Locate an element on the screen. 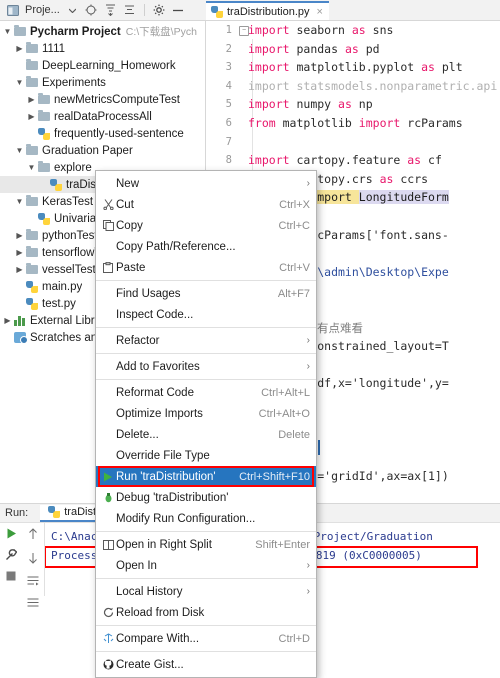  print-icon is located at coordinates (33, 604).